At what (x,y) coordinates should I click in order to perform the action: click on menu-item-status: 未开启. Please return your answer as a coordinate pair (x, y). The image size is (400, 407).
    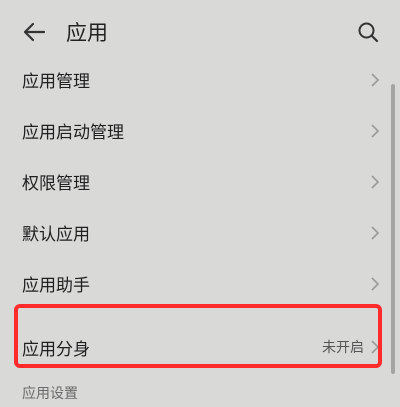
    Looking at the image, I should click on (343, 348).